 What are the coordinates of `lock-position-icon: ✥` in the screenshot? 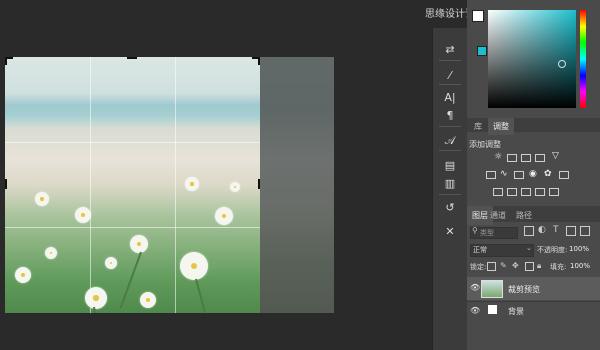 It's located at (515, 265).